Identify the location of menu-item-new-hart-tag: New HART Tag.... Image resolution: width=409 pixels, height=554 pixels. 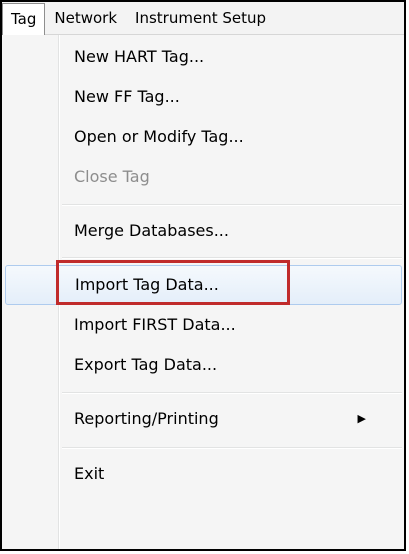
(203, 57).